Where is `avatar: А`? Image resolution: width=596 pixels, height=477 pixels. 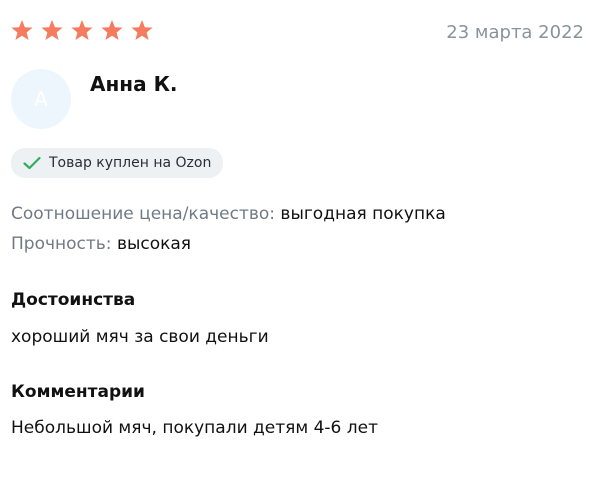 avatar: А is located at coordinates (41, 99).